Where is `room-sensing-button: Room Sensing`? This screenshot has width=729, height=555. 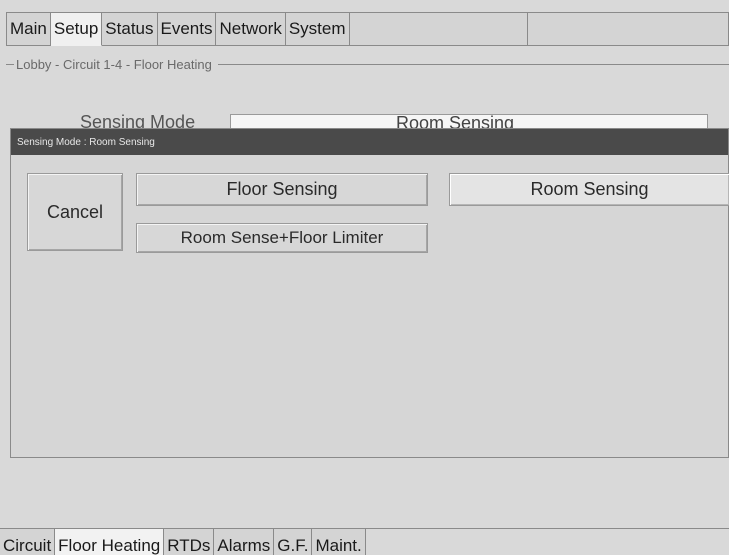 room-sensing-button: Room Sensing is located at coordinates (589, 189).